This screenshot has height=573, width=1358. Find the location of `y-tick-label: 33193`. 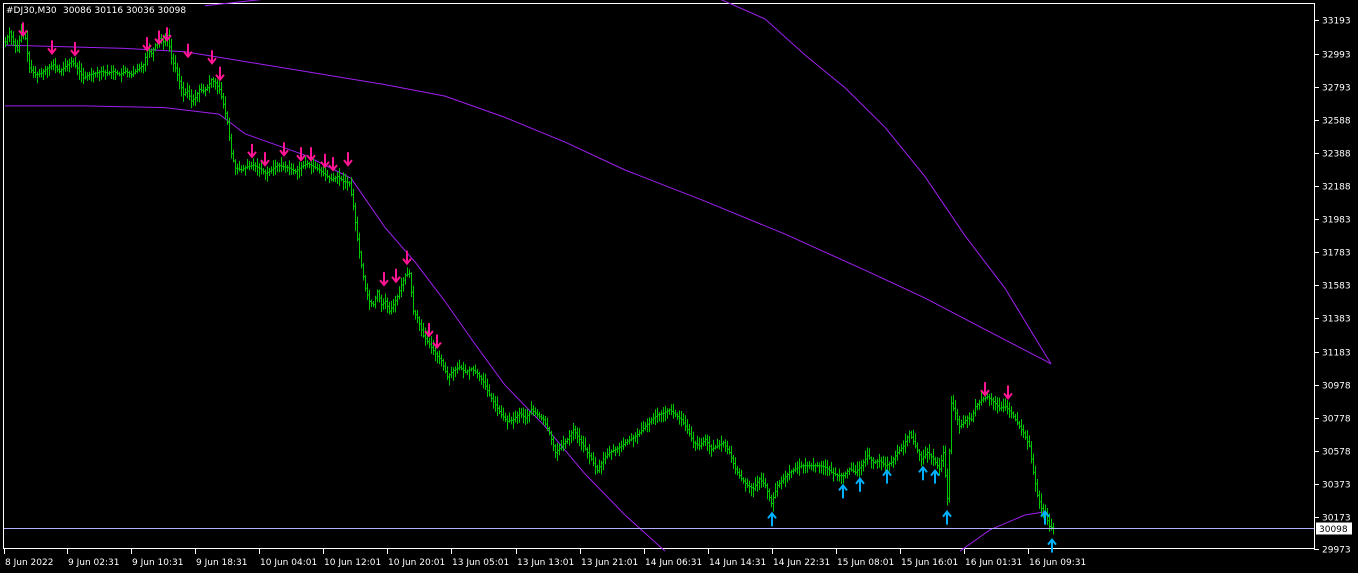

y-tick-label: 33193 is located at coordinates (1336, 22).